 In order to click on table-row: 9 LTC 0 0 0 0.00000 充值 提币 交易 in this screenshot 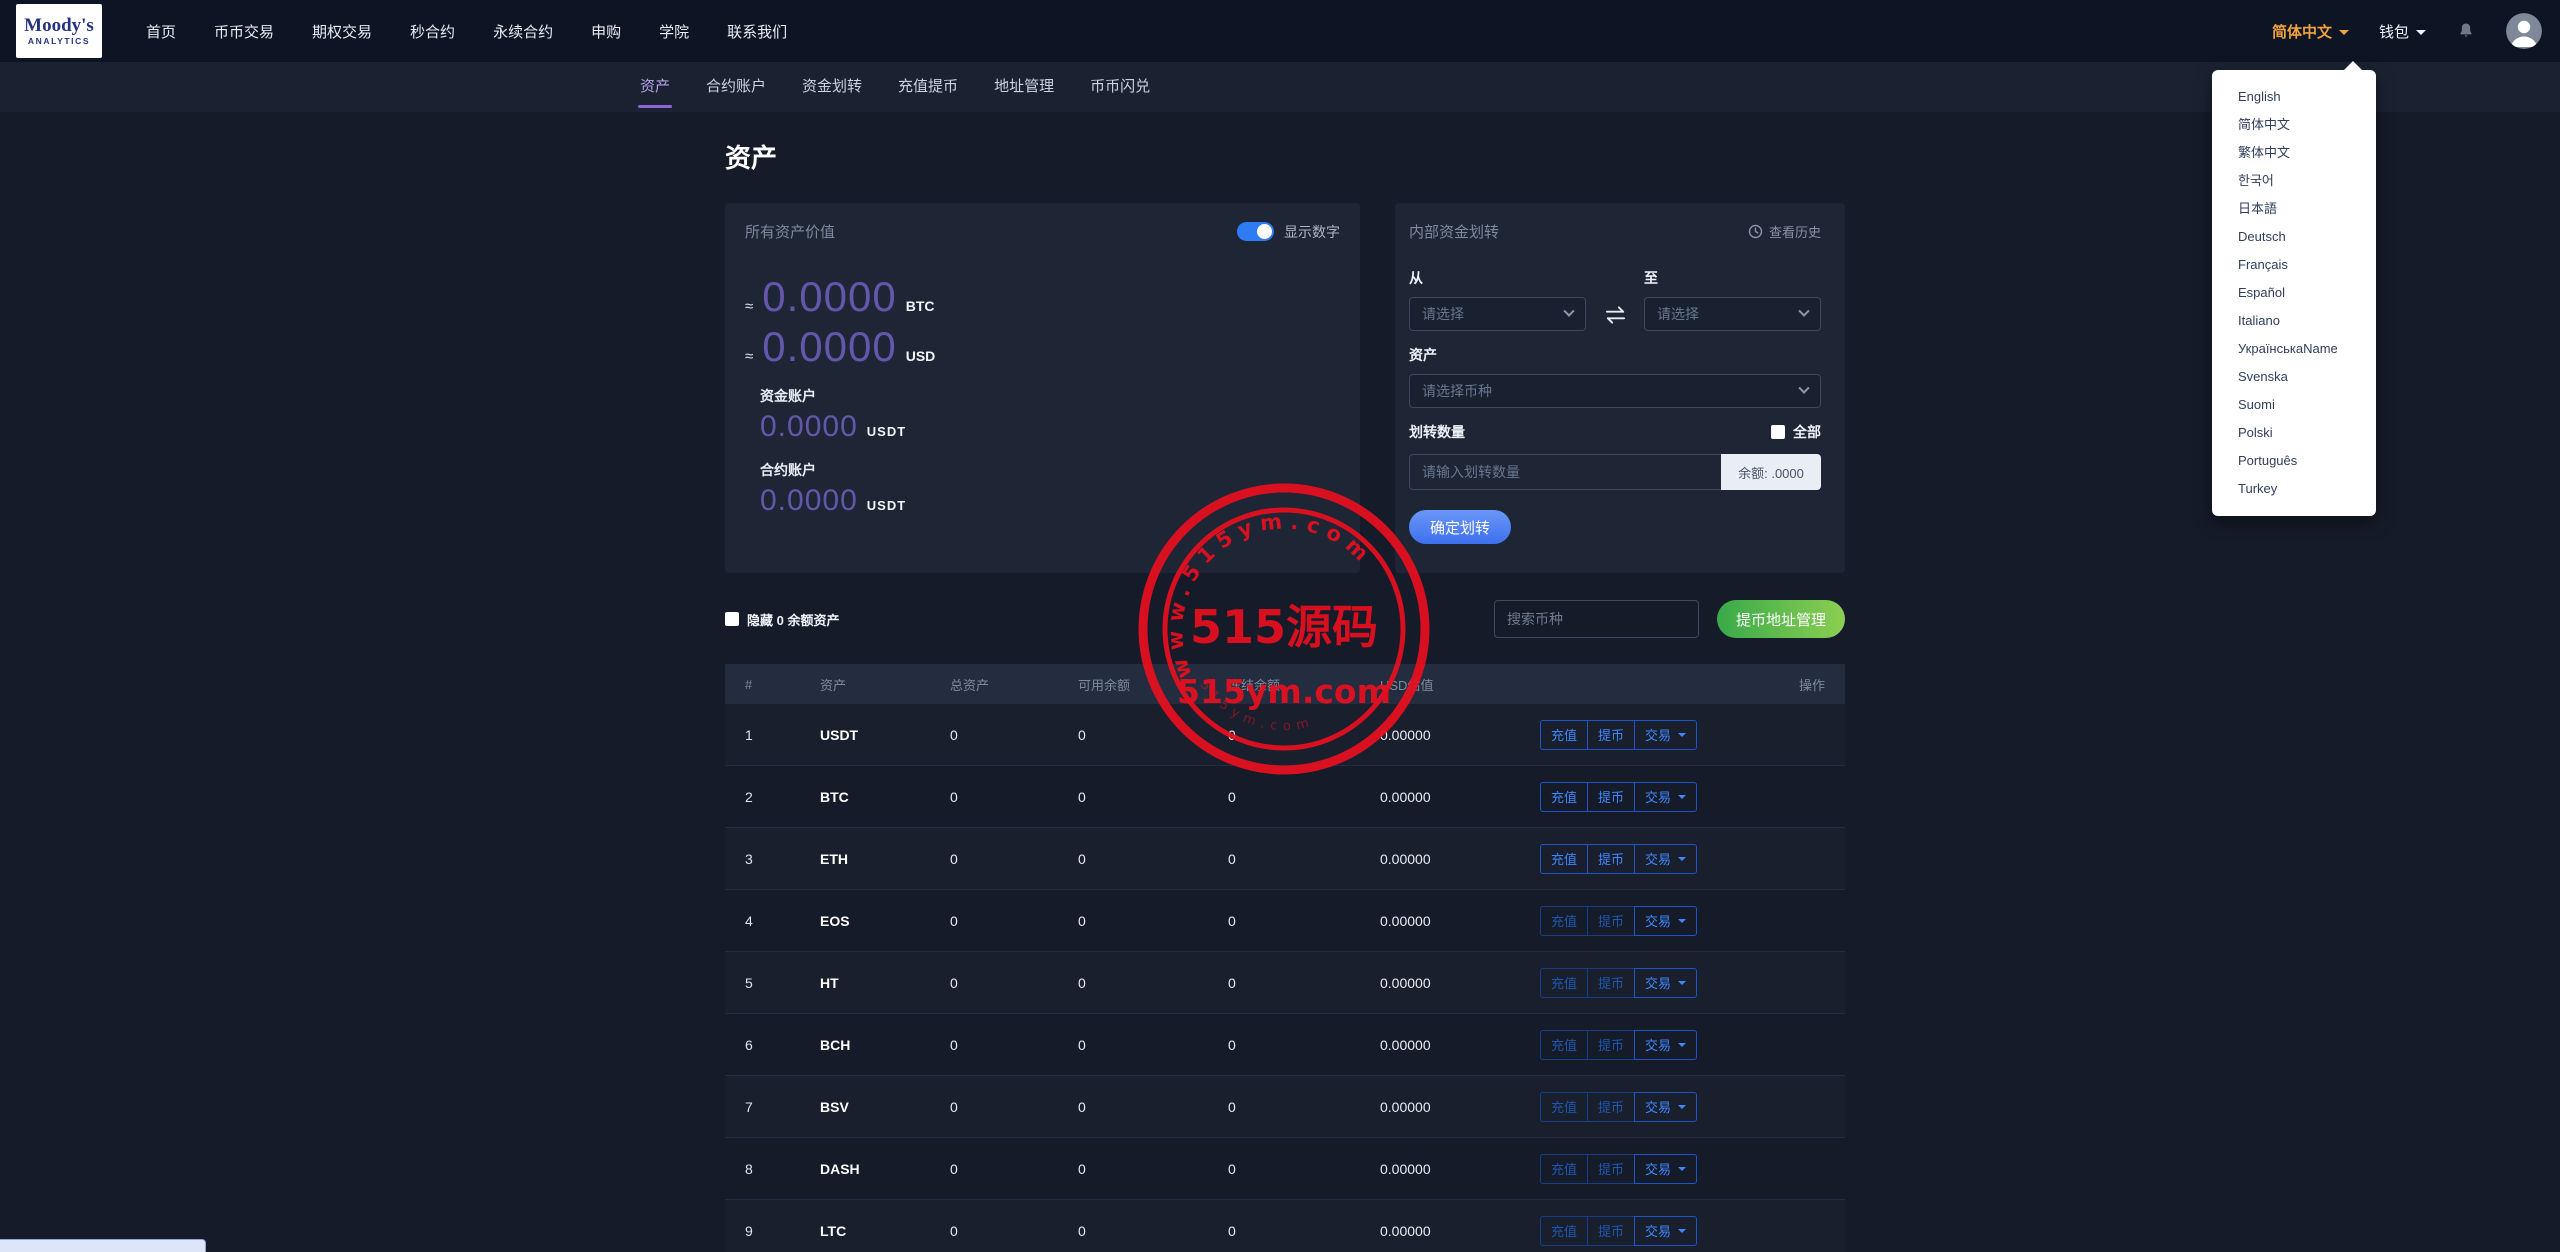, I will do `click(1285, 1226)`.